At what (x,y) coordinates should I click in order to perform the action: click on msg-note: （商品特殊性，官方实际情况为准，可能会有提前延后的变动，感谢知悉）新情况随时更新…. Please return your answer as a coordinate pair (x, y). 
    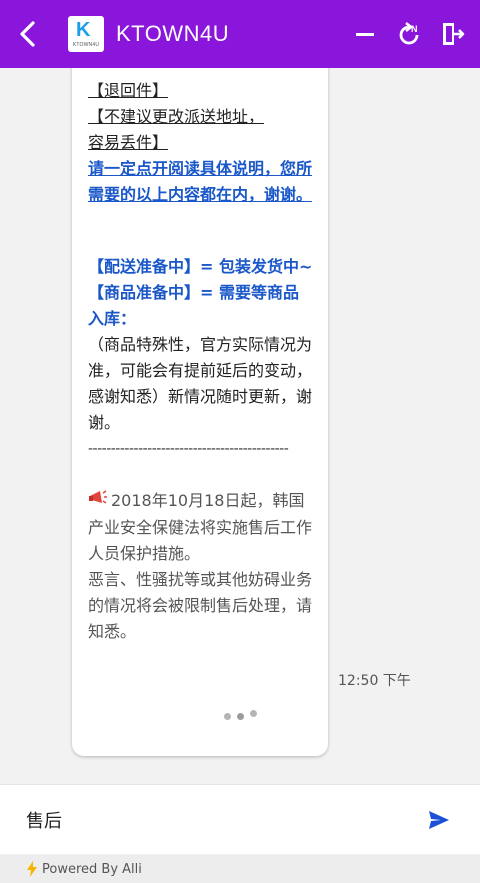
    Looking at the image, I should click on (200, 383).